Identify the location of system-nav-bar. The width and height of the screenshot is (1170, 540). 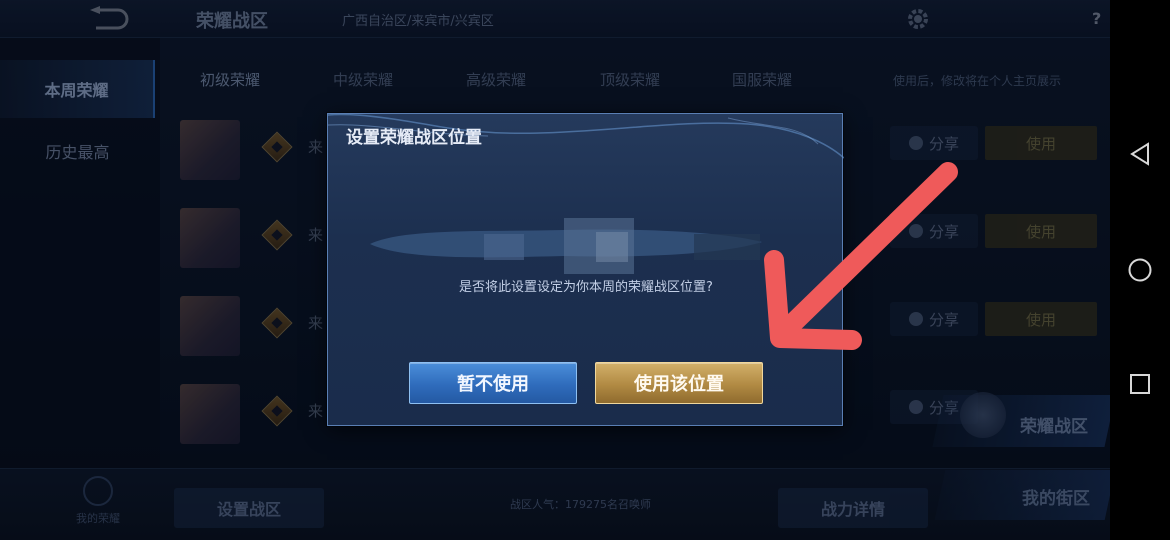
(1140, 270).